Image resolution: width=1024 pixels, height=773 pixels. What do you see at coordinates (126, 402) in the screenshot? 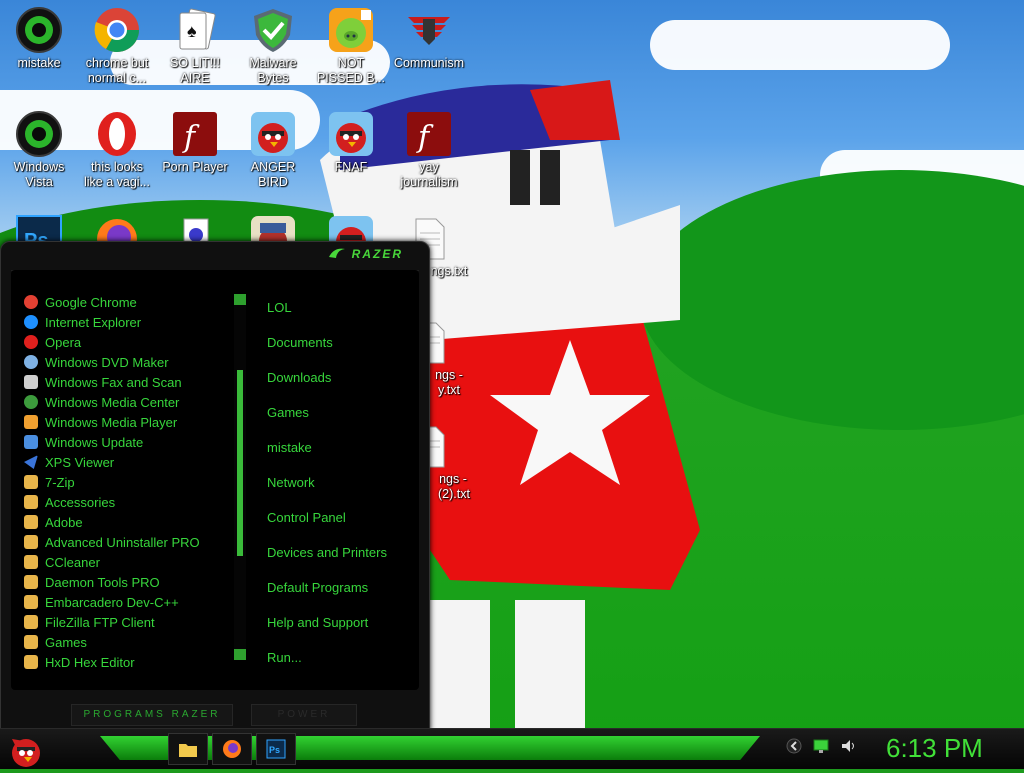
I see `program-item: Windows Media Center` at bounding box center [126, 402].